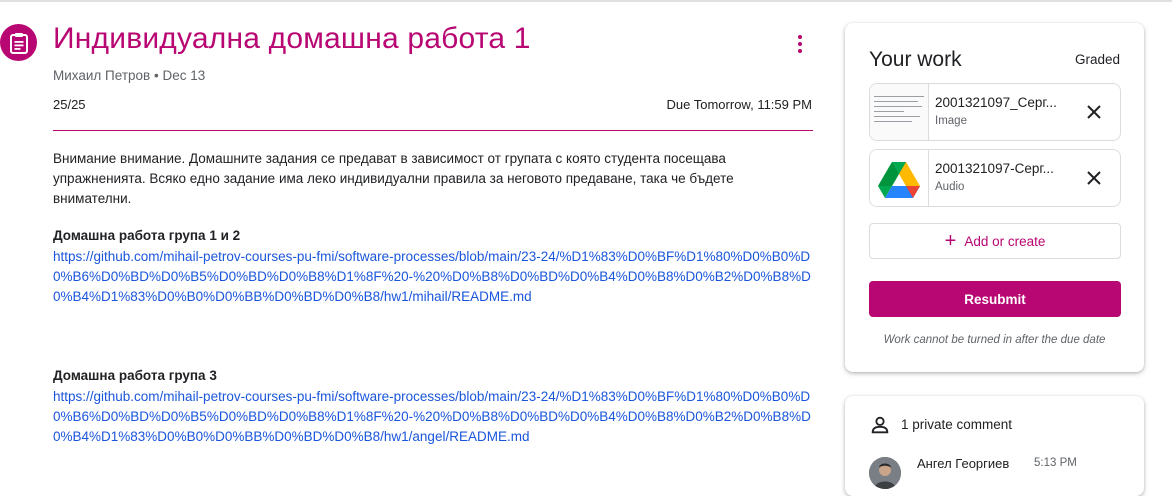  I want to click on attachment-item: 2001321097-Серг... Audio, so click(995, 178).